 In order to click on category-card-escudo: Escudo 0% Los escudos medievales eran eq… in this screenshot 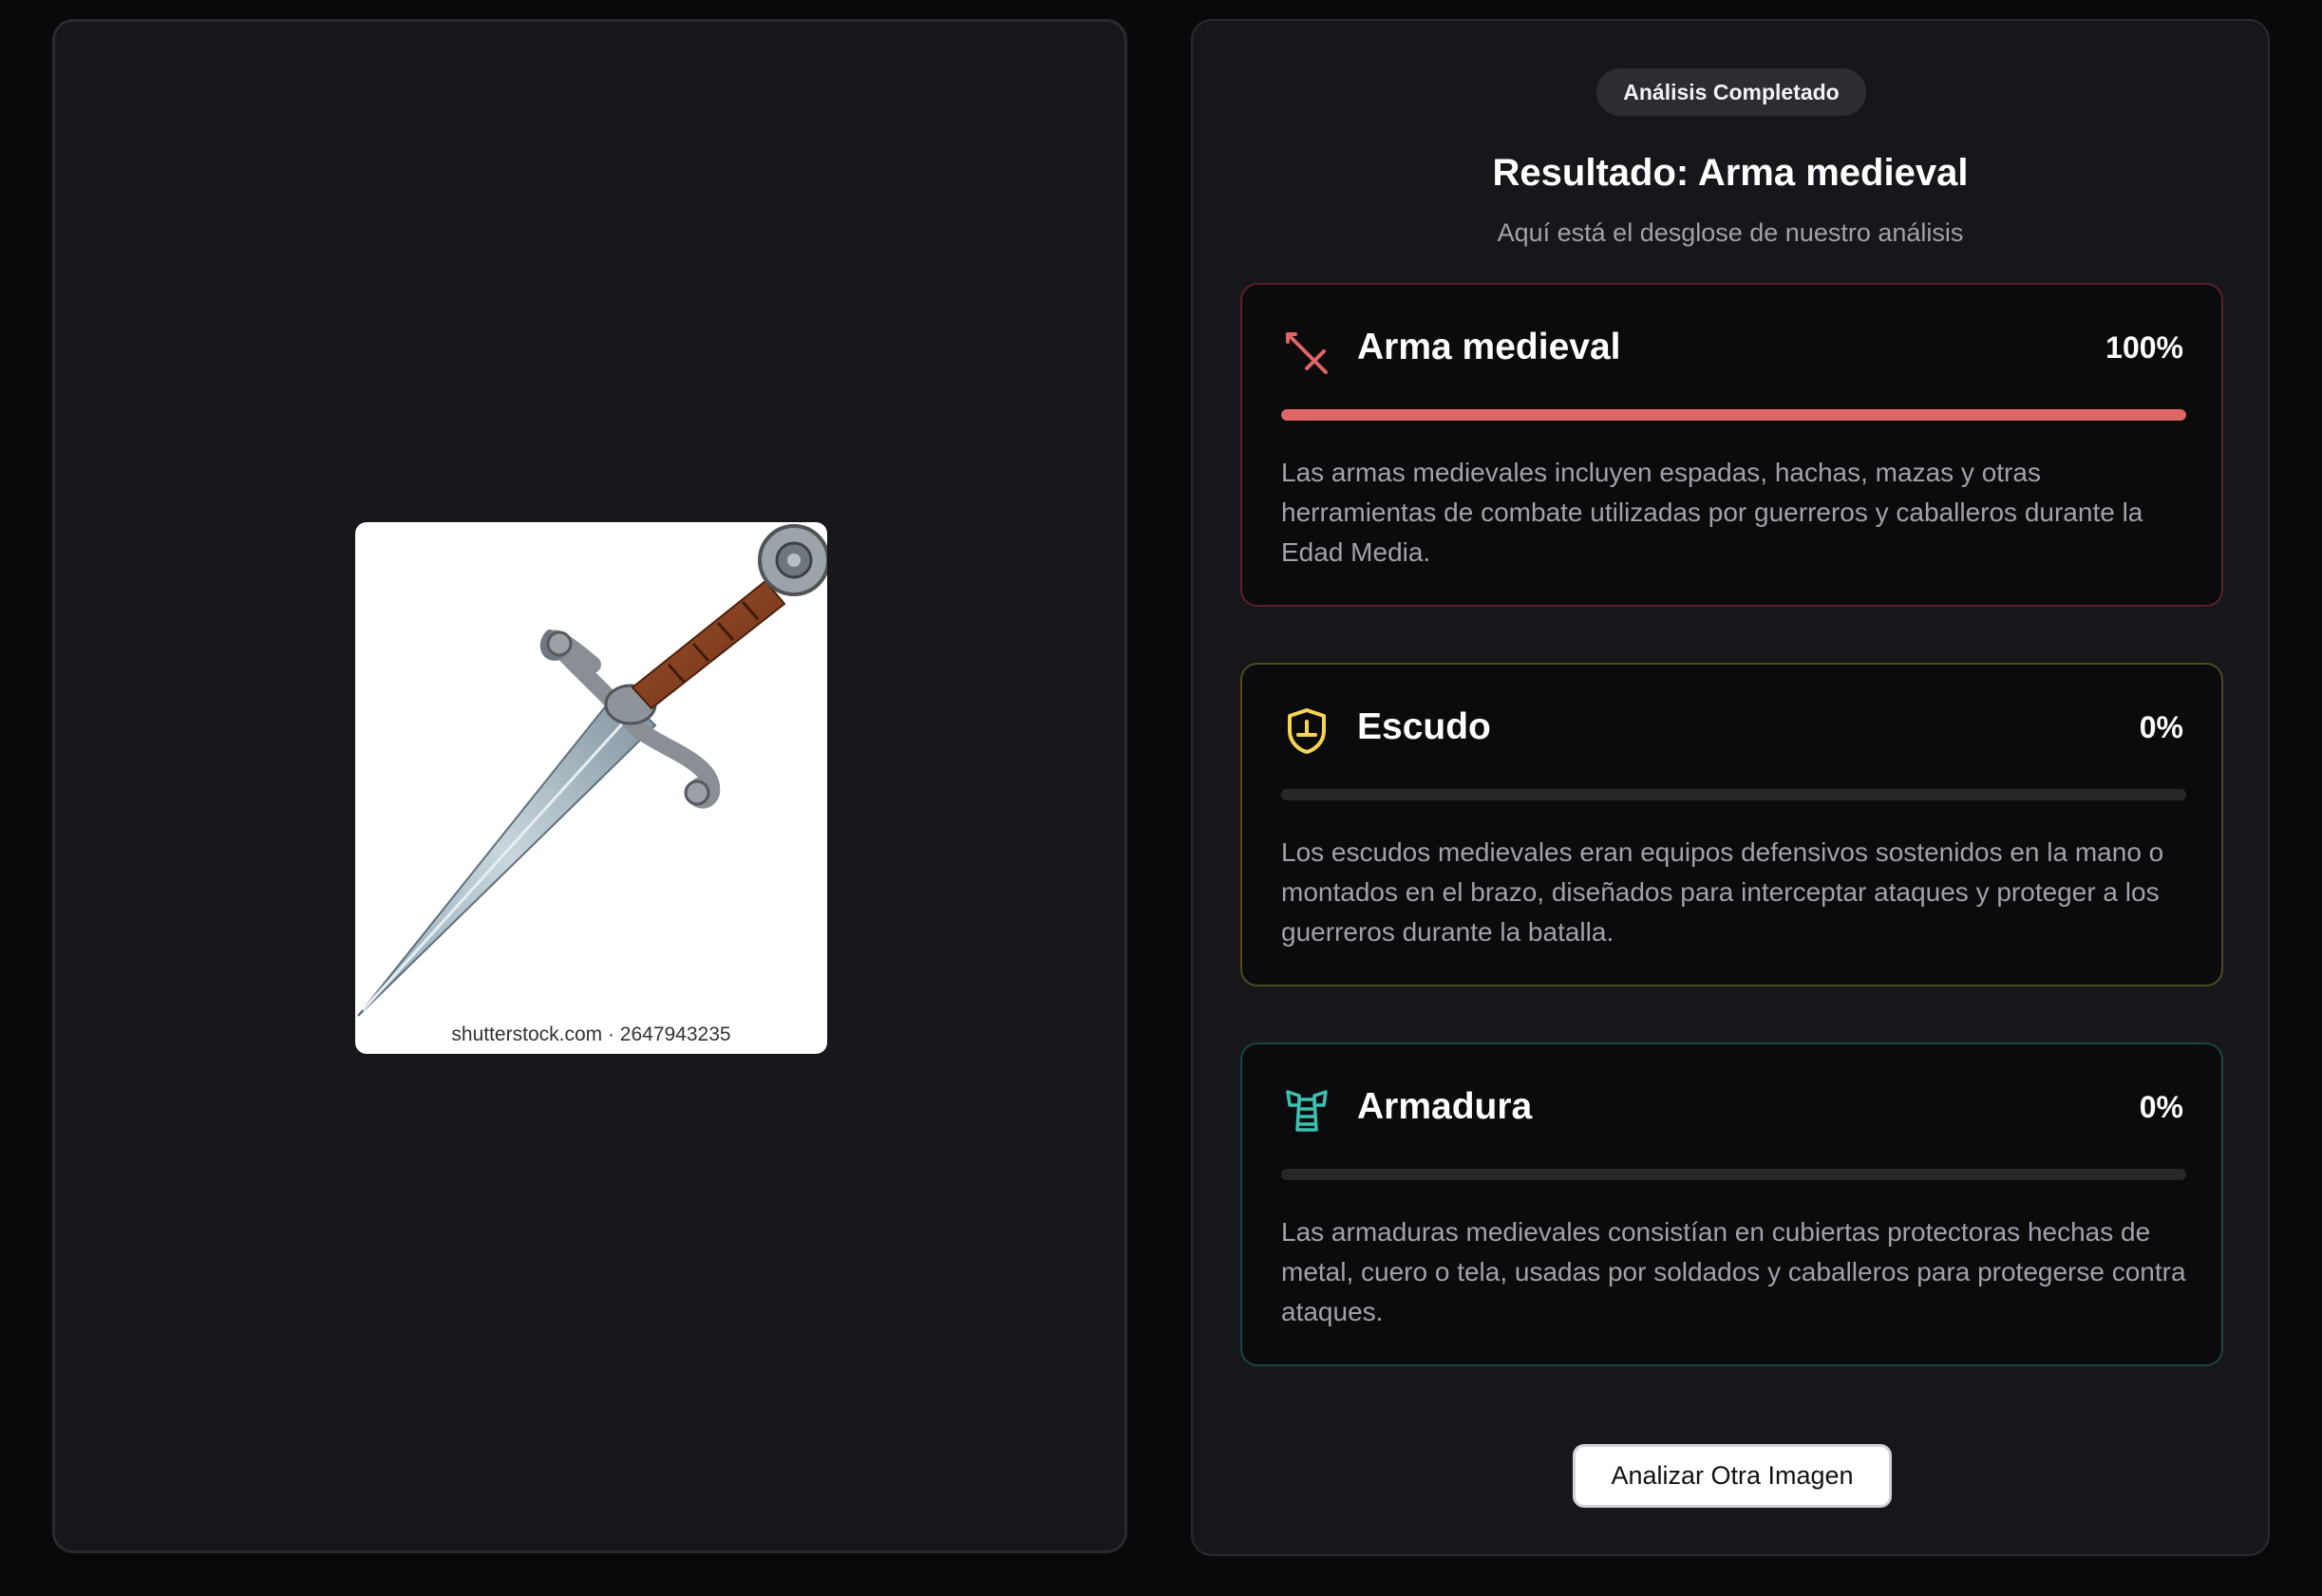, I will do `click(1731, 824)`.